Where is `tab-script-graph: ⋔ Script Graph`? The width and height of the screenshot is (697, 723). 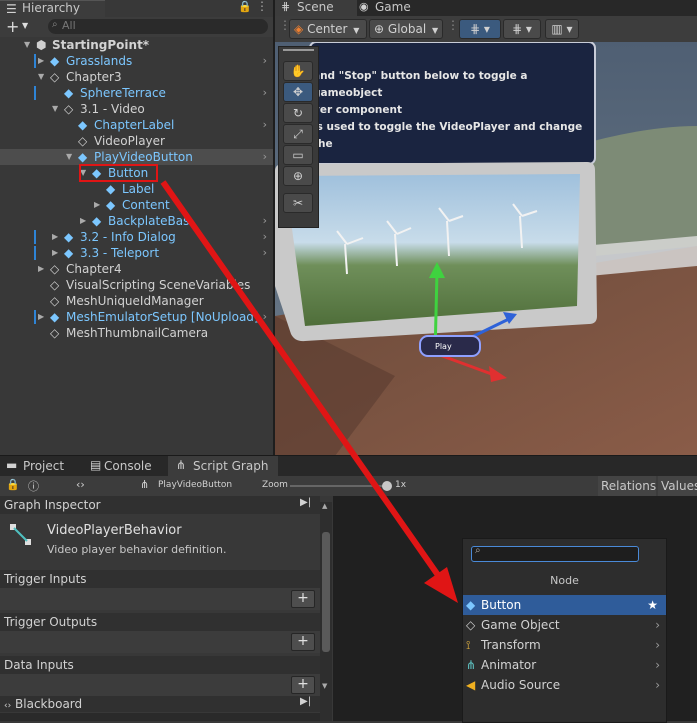
tab-script-graph: ⋔ Script Graph is located at coordinates (223, 466).